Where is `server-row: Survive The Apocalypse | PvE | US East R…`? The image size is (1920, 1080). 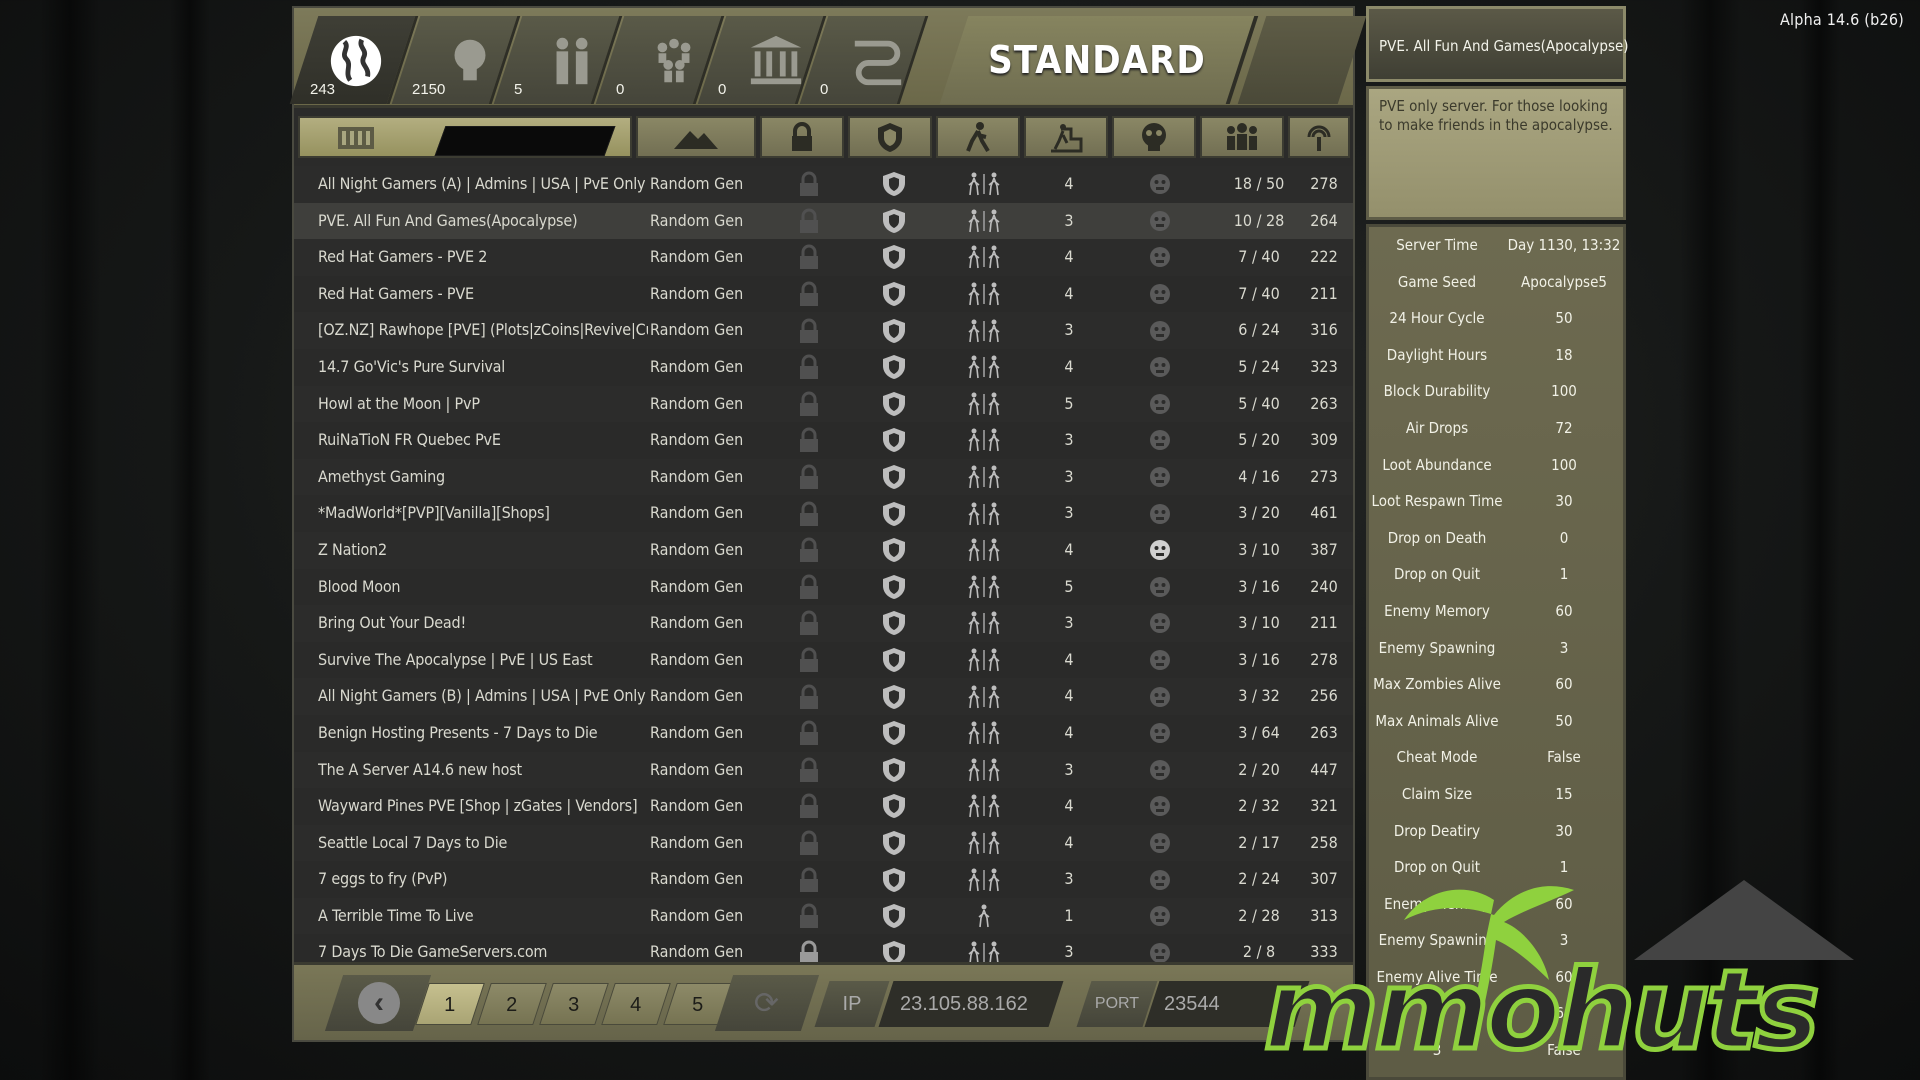 server-row: Survive The Apocalypse | PvE | US East R… is located at coordinates (823, 660).